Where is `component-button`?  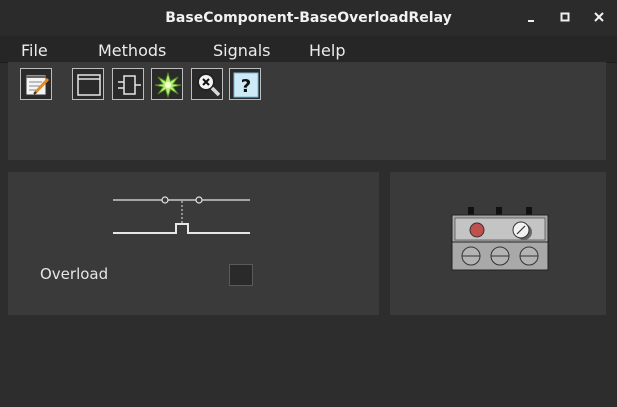
component-button is located at coordinates (128, 84).